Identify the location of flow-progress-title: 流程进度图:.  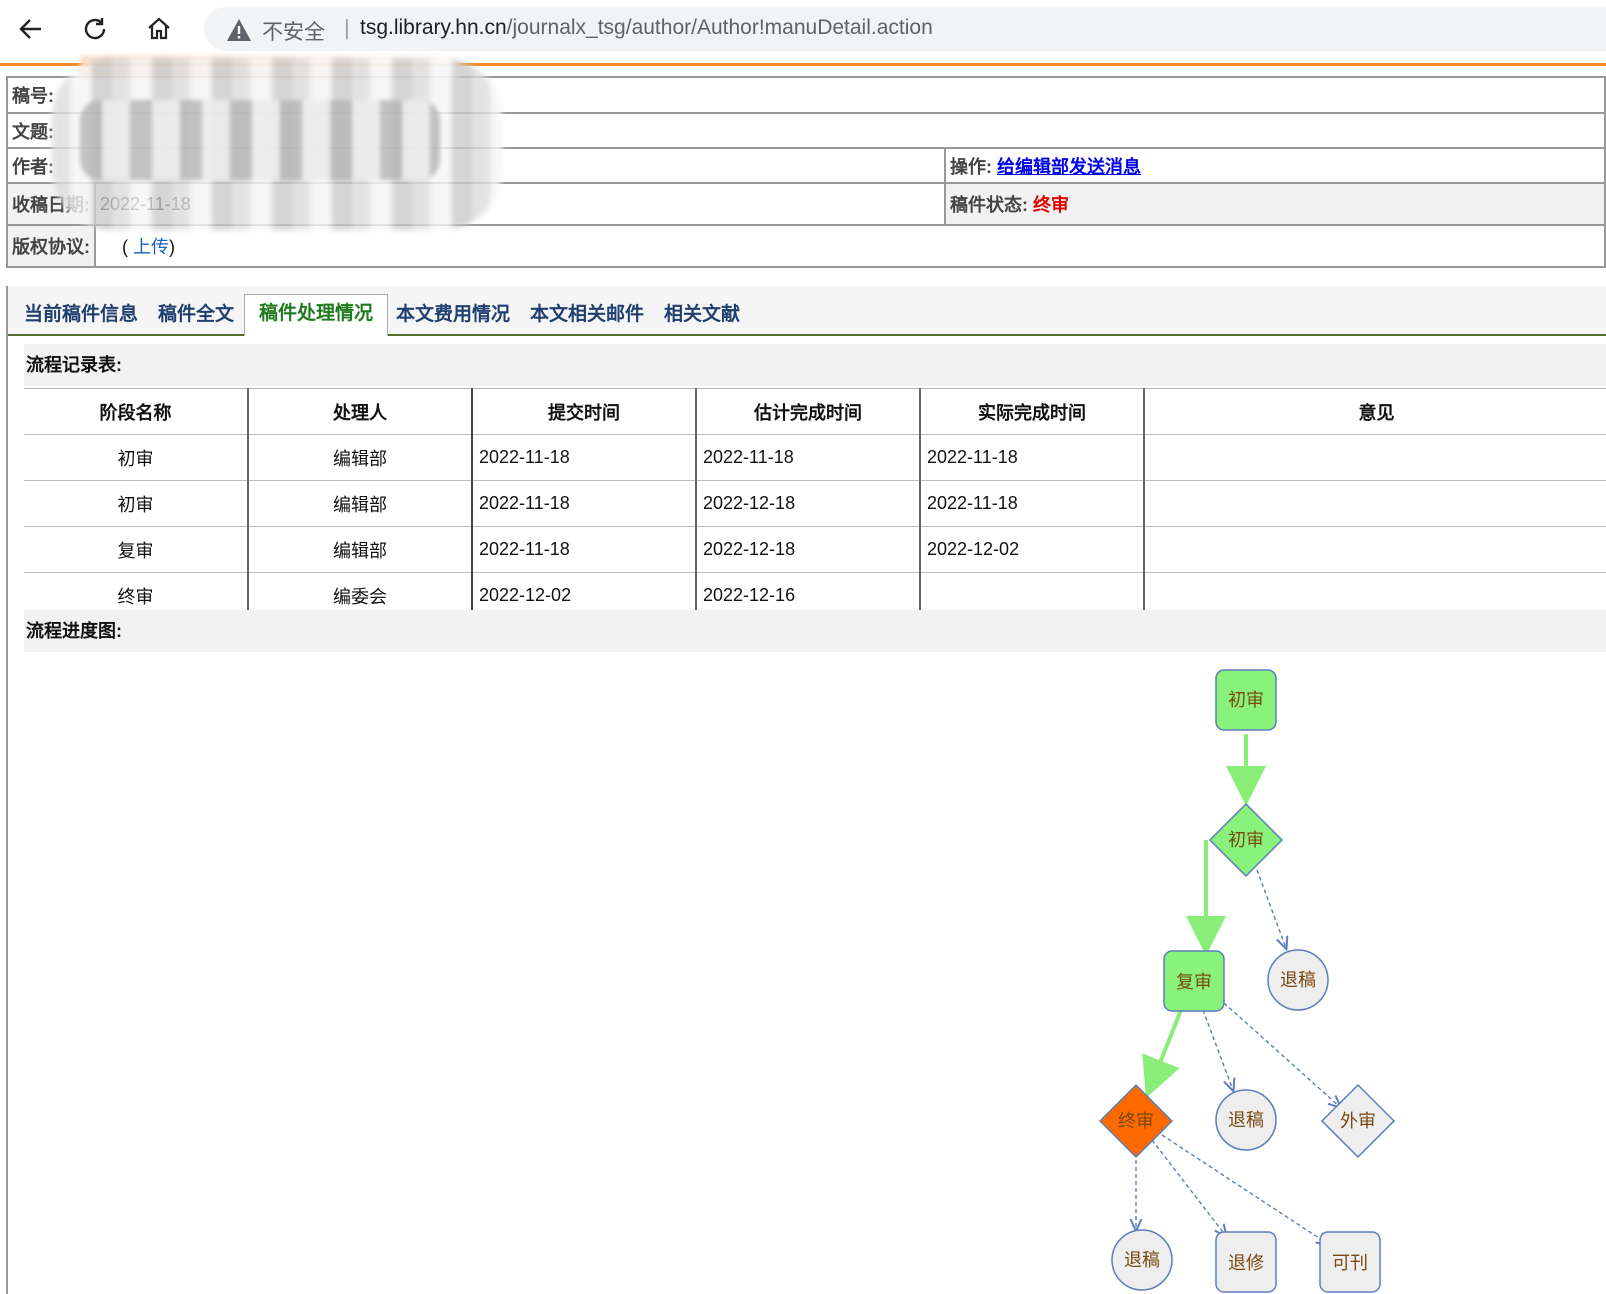
(815, 631).